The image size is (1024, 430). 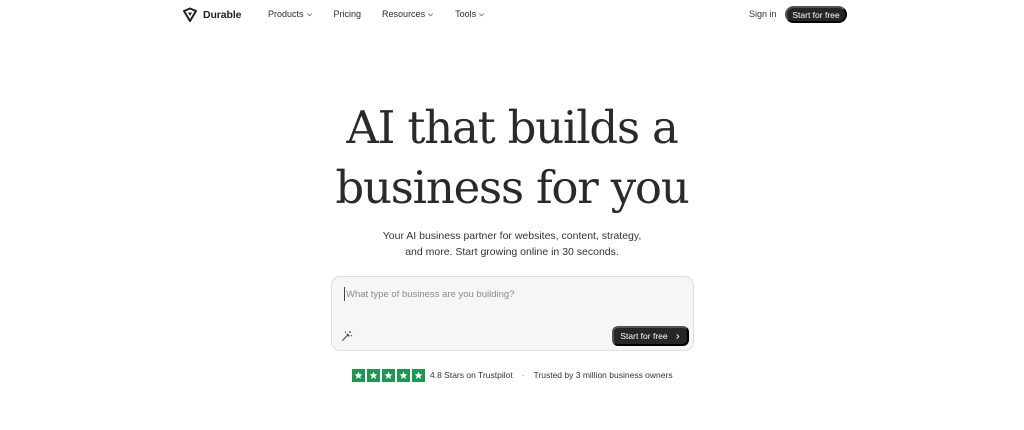 What do you see at coordinates (286, 14) in the screenshot?
I see `nav-products-label: Products` at bounding box center [286, 14].